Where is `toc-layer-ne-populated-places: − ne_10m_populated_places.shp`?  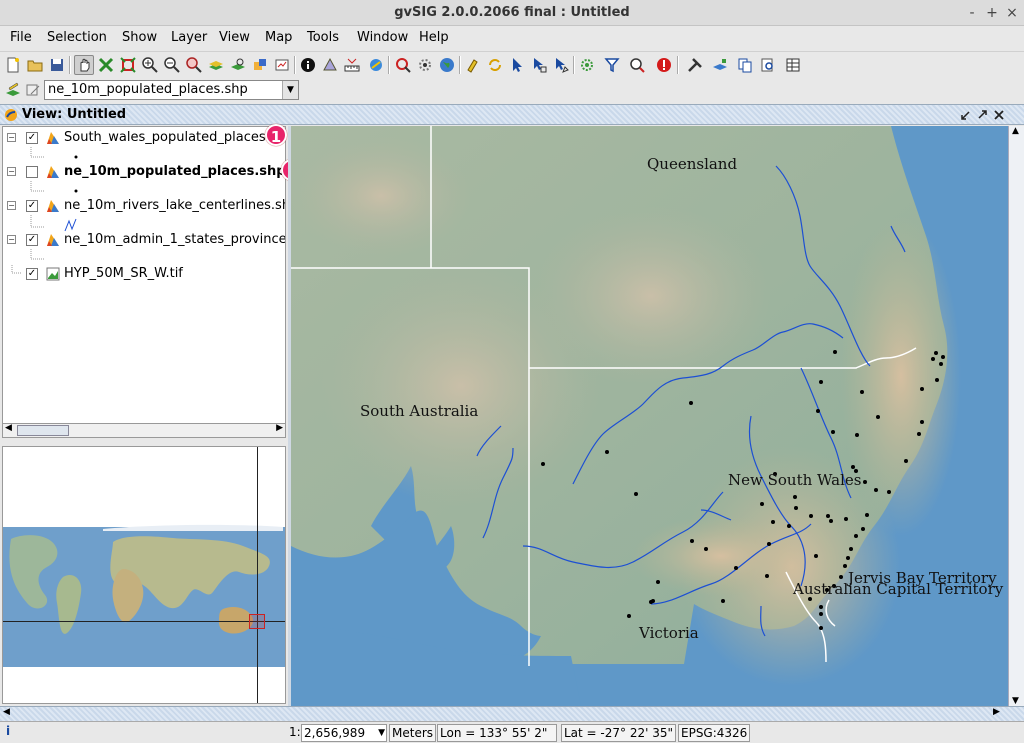
toc-layer-ne-populated-places: − ne_10m_populated_places.shp is located at coordinates (144, 172).